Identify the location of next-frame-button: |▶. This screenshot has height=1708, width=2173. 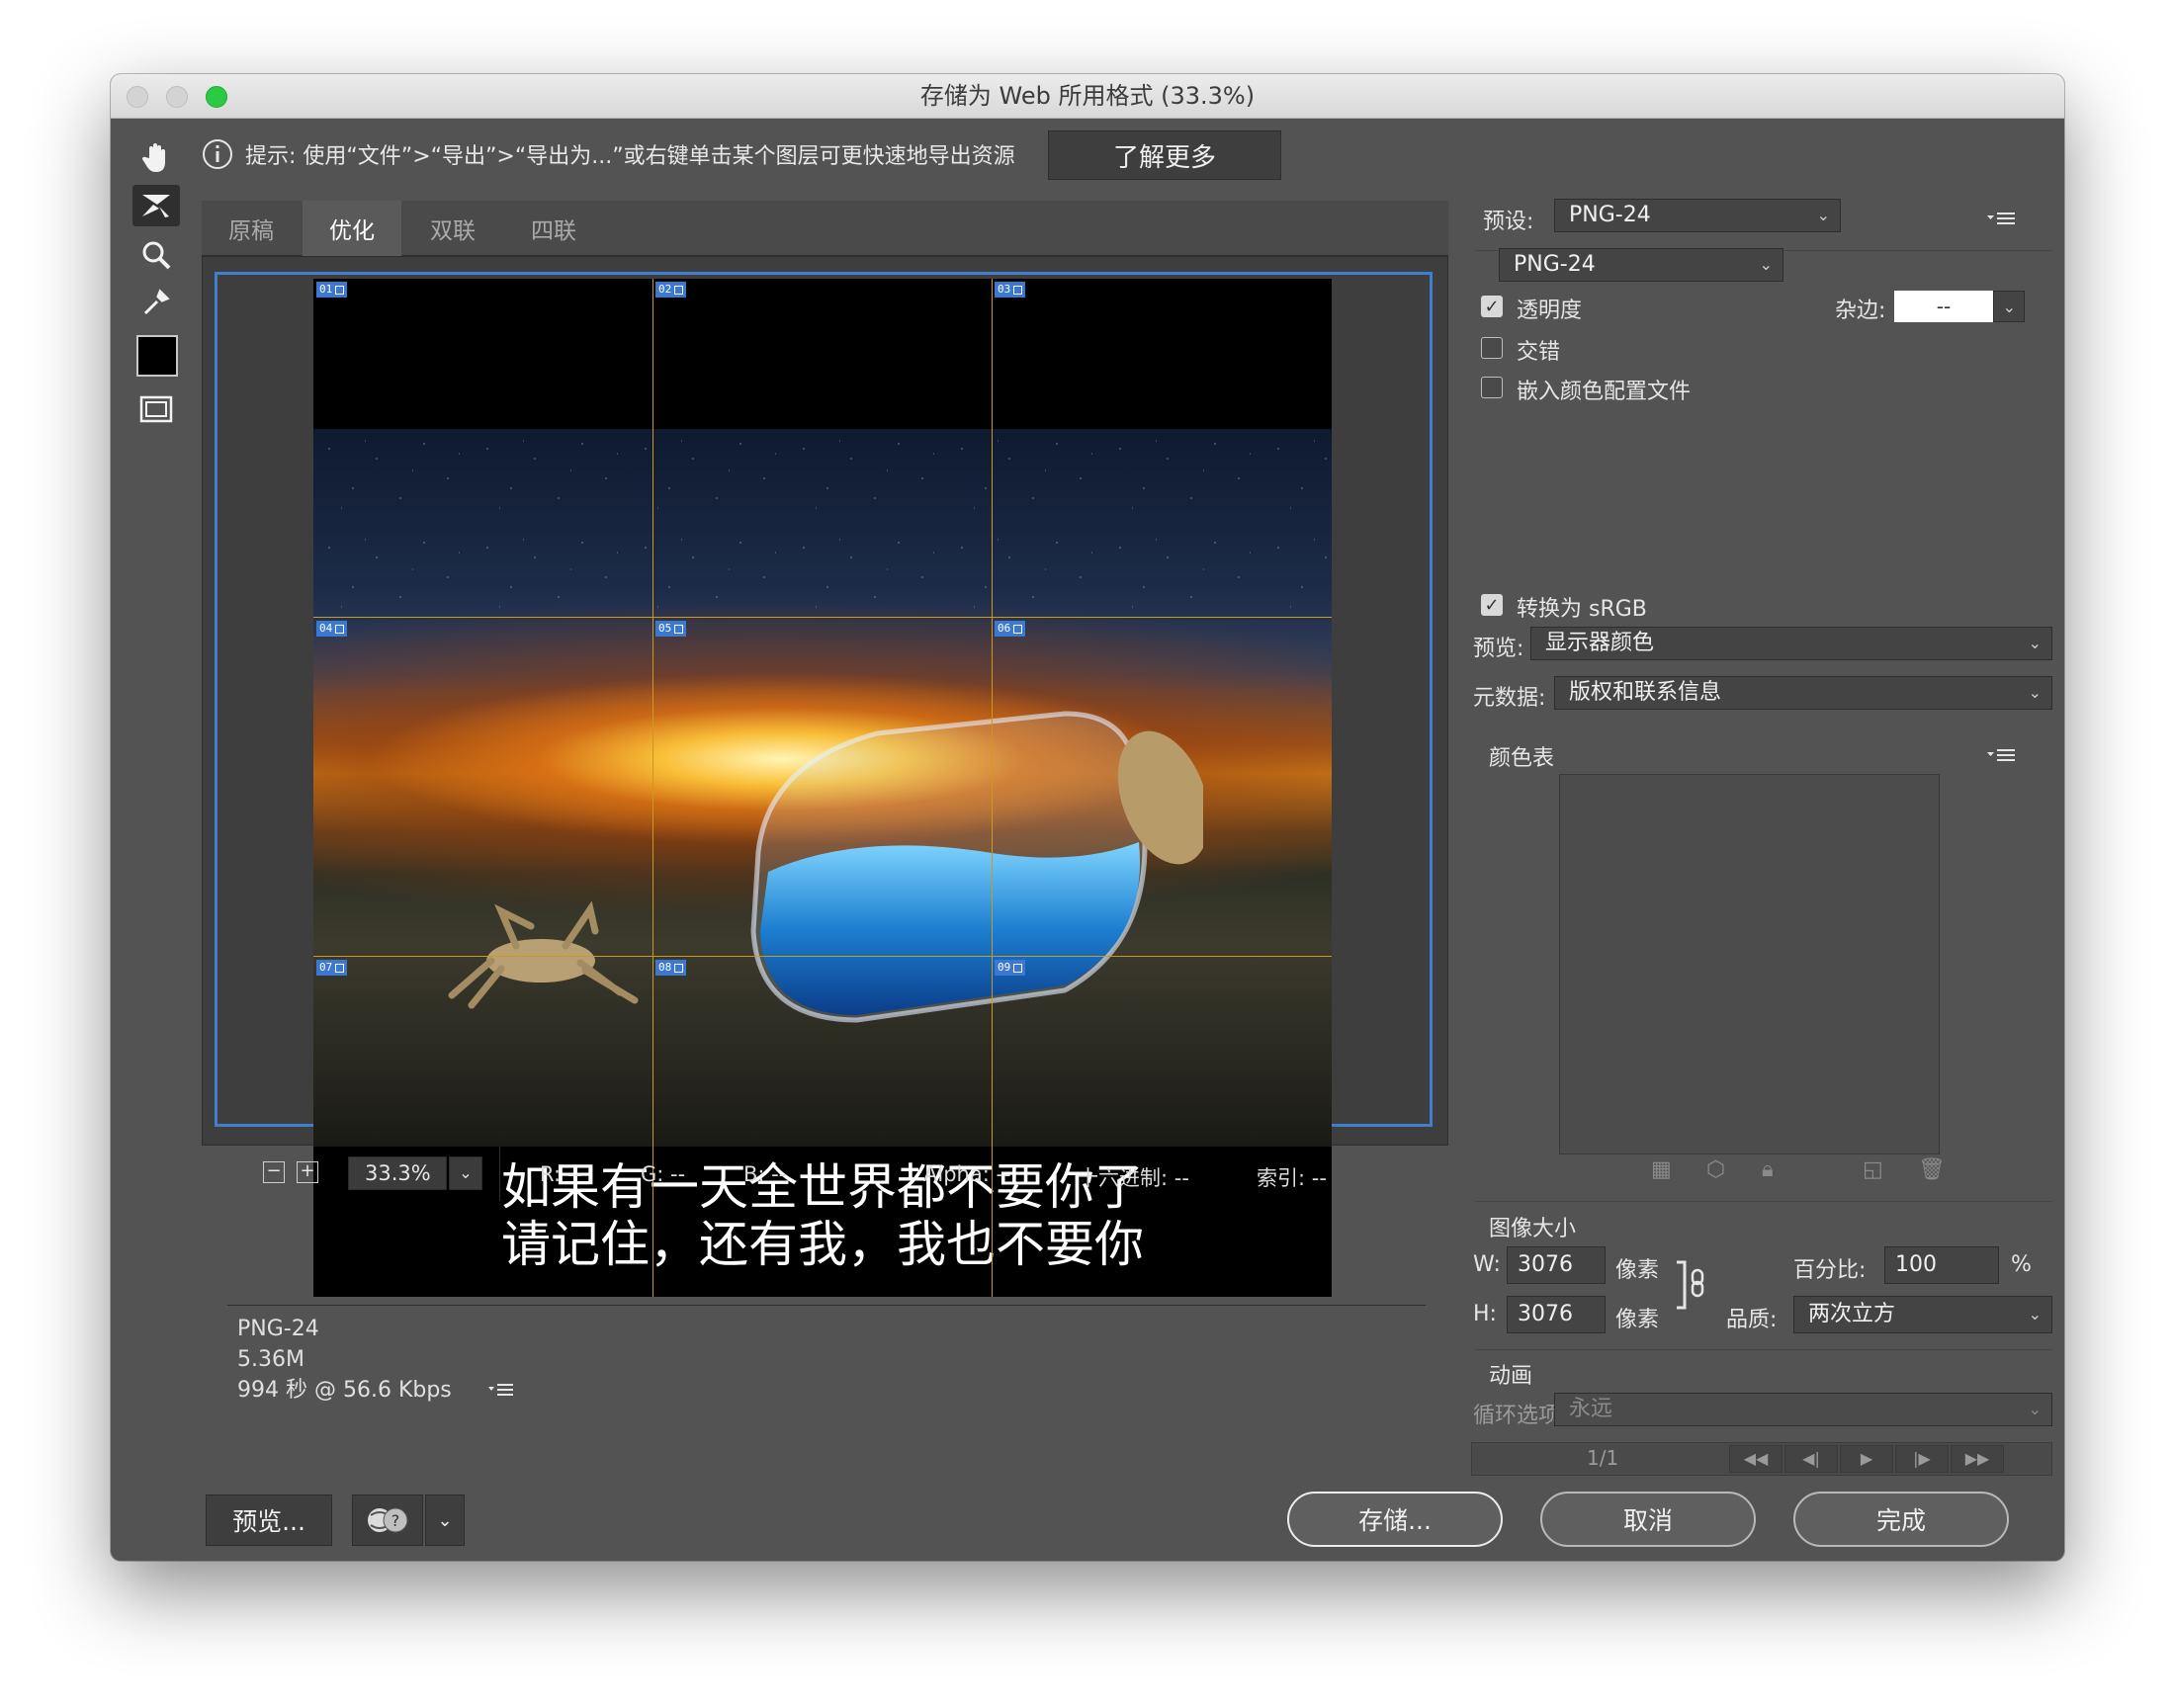
(1922, 1459).